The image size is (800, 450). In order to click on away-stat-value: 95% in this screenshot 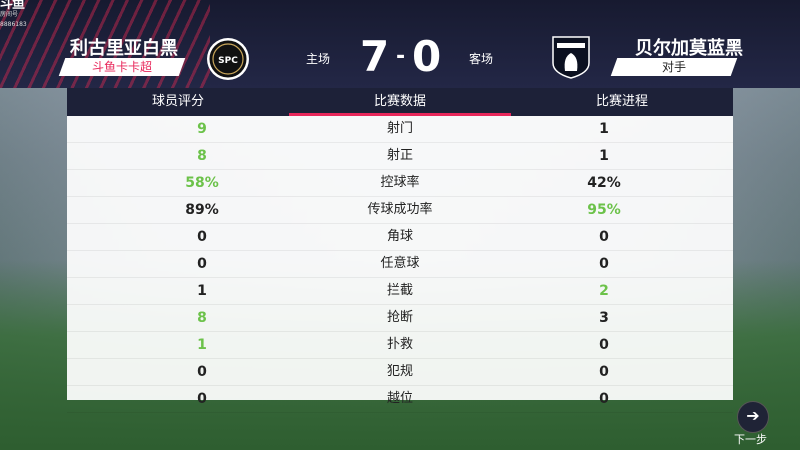, I will do `click(604, 210)`.